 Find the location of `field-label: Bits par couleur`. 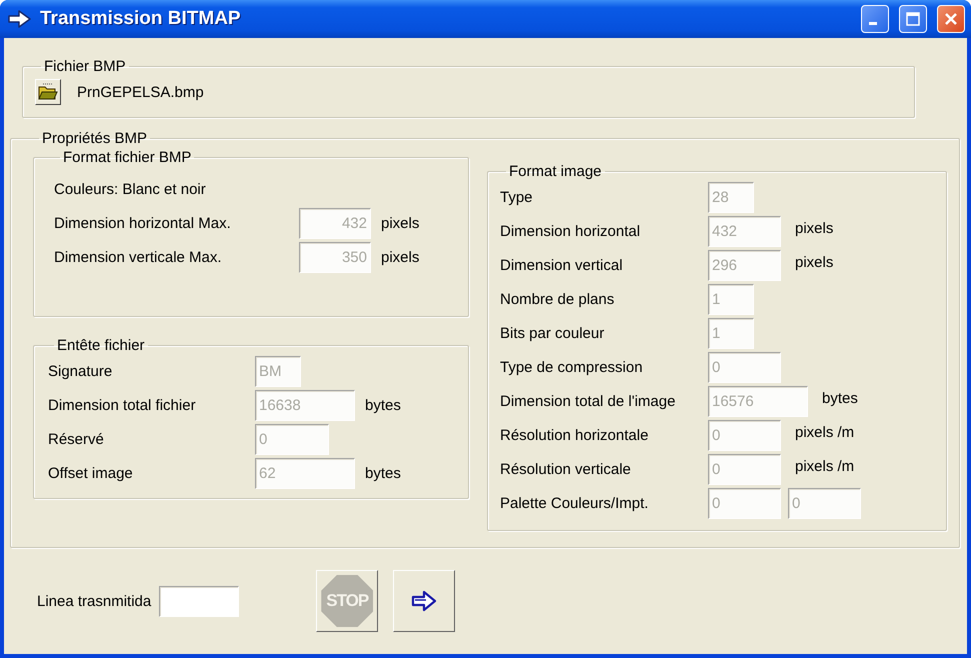

field-label: Bits par couleur is located at coordinates (553, 333).